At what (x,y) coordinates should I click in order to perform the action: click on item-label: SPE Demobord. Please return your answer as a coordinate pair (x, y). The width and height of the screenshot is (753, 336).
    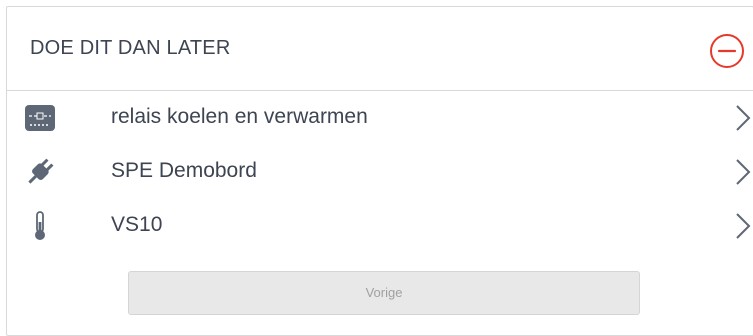
    Looking at the image, I should click on (184, 170).